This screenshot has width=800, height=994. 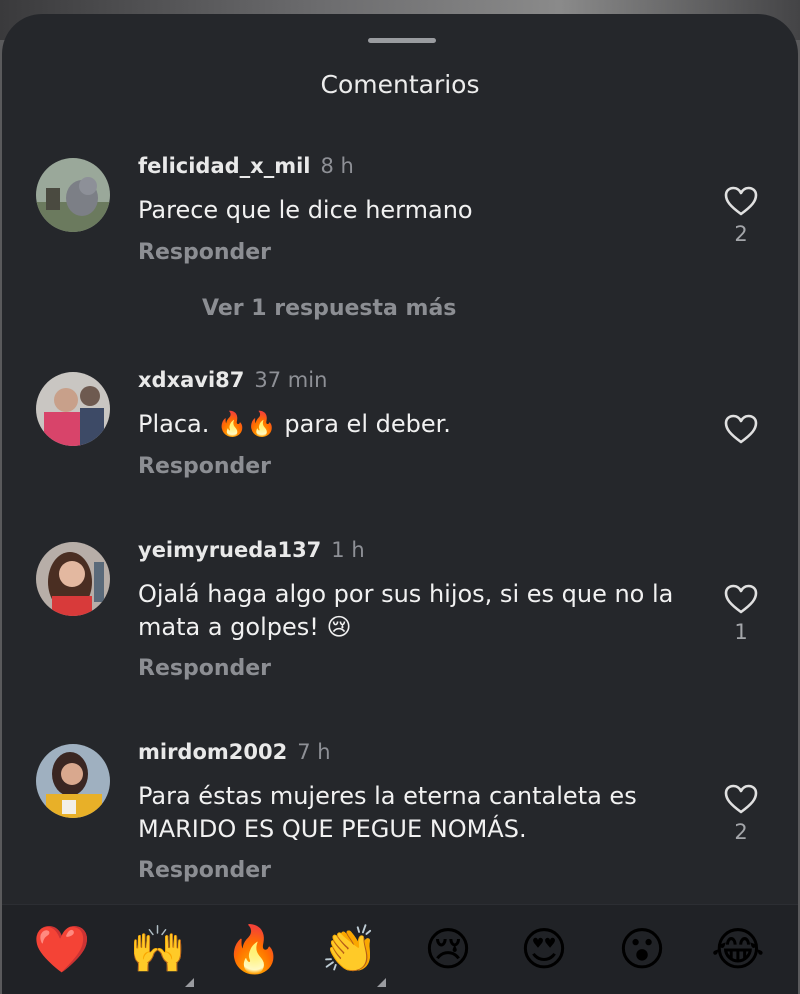 What do you see at coordinates (314, 752) in the screenshot?
I see `timestamp: 7 h` at bounding box center [314, 752].